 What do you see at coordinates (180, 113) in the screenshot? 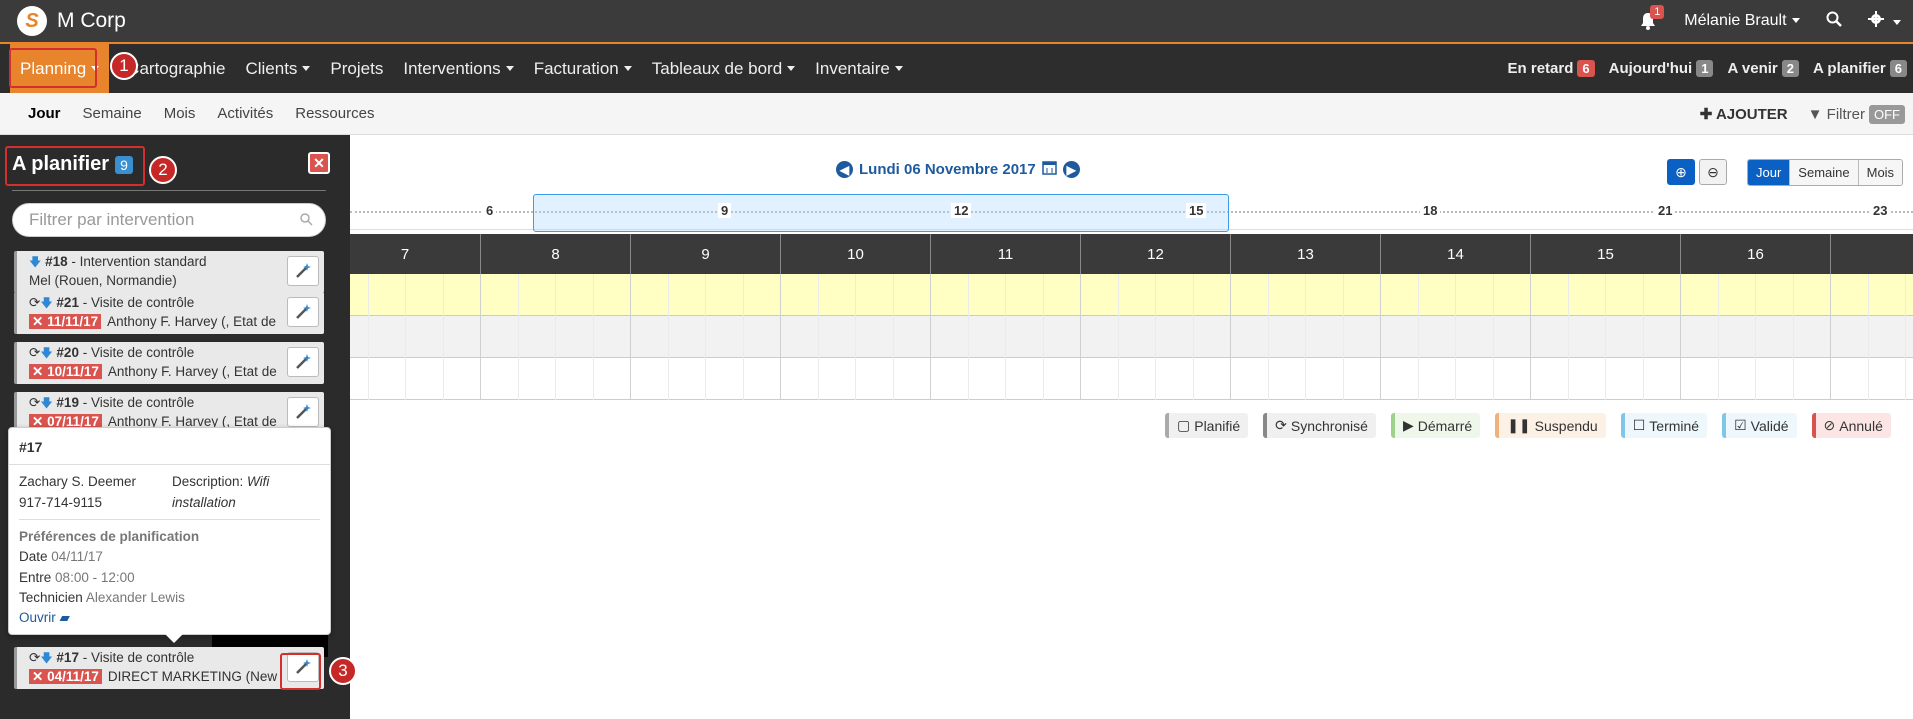
I see `subtab-mois: Mois` at bounding box center [180, 113].